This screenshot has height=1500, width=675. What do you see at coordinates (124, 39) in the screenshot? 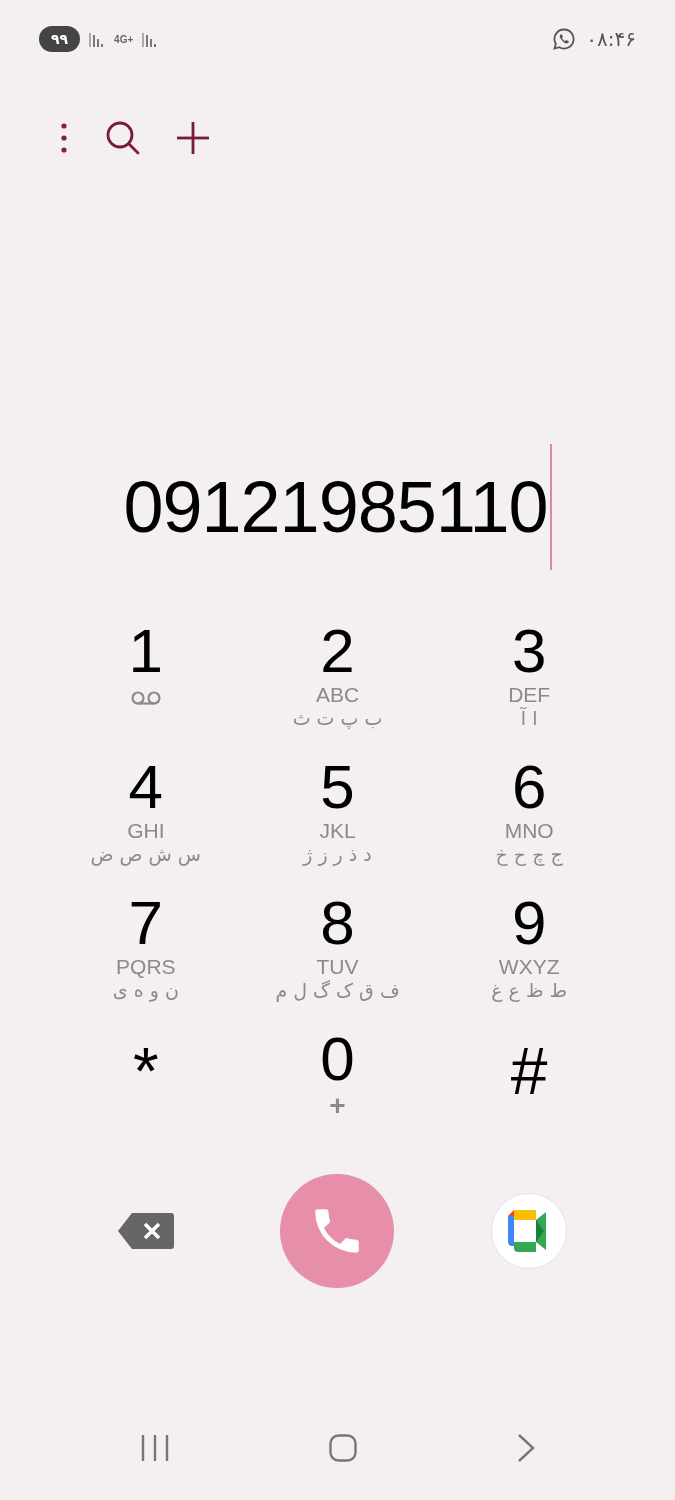
I see `network-label: 4G+` at bounding box center [124, 39].